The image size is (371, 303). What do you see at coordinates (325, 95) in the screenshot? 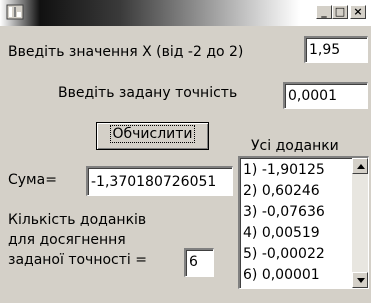
I see `precision-input: 0,0001` at bounding box center [325, 95].